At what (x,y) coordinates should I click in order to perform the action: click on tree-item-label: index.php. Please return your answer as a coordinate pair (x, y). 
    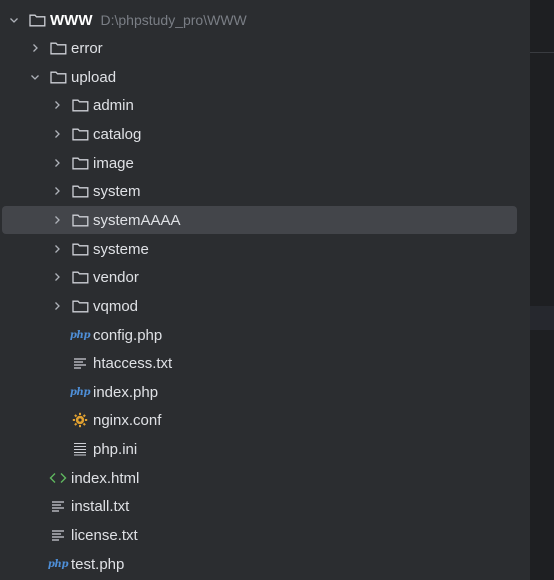
    Looking at the image, I should click on (126, 392).